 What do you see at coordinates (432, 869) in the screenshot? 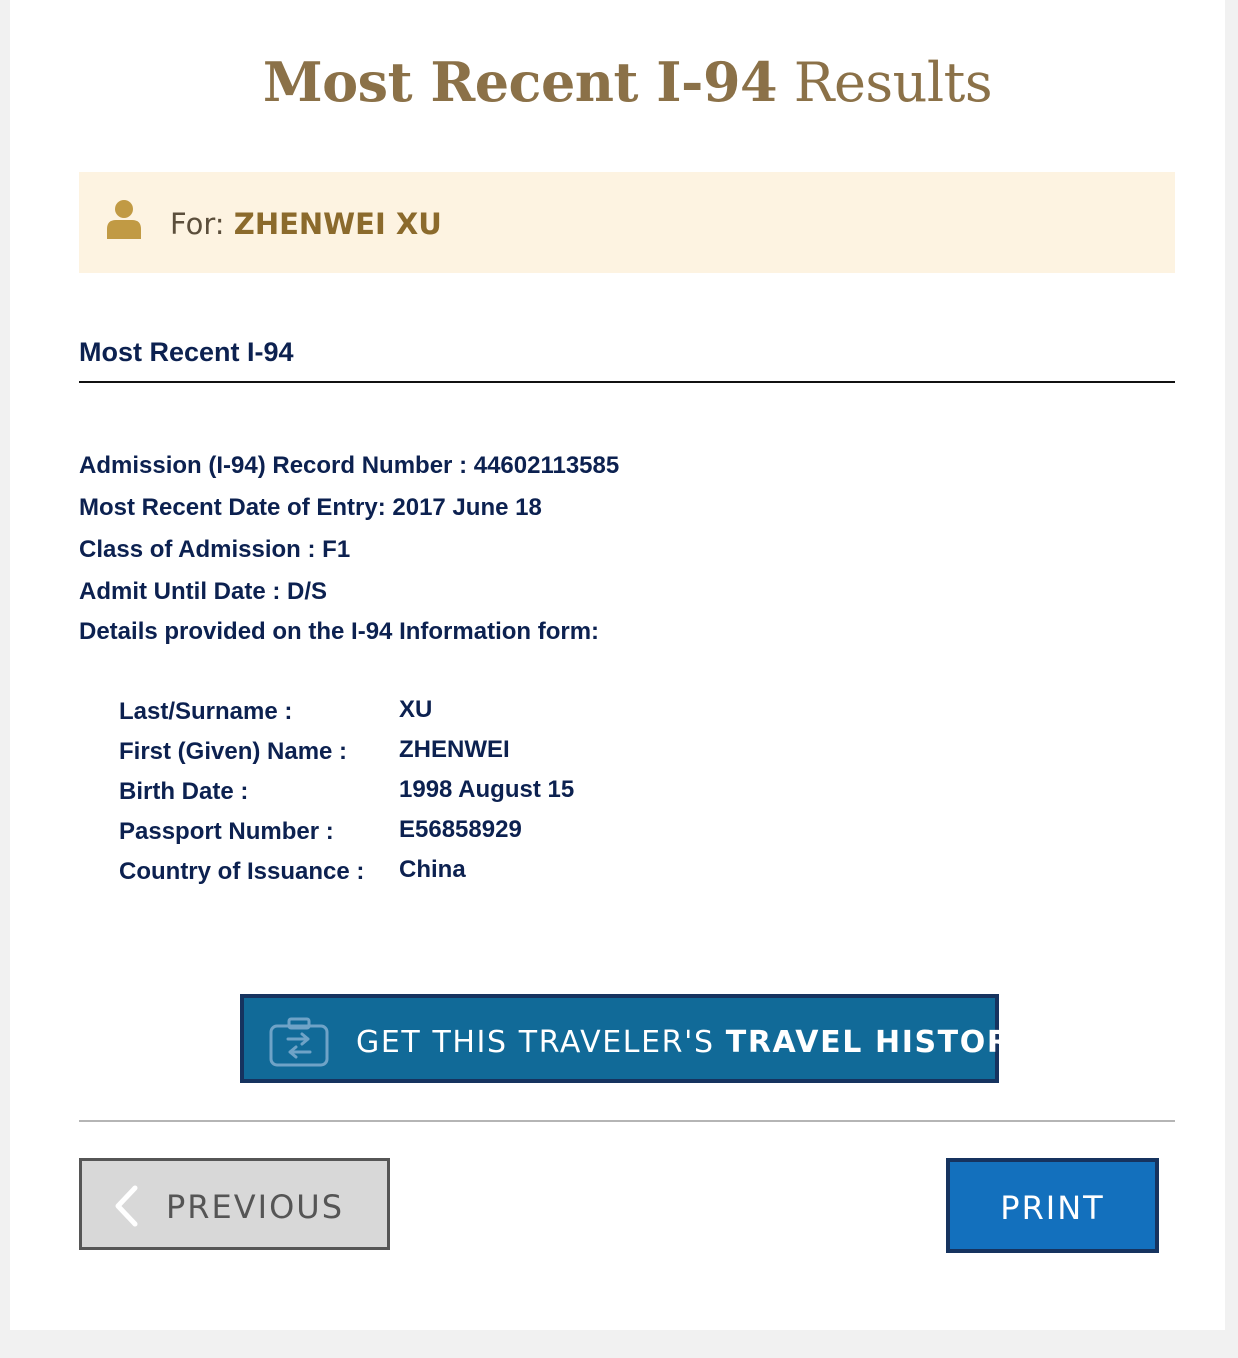
I see `detail-value-country: China` at bounding box center [432, 869].